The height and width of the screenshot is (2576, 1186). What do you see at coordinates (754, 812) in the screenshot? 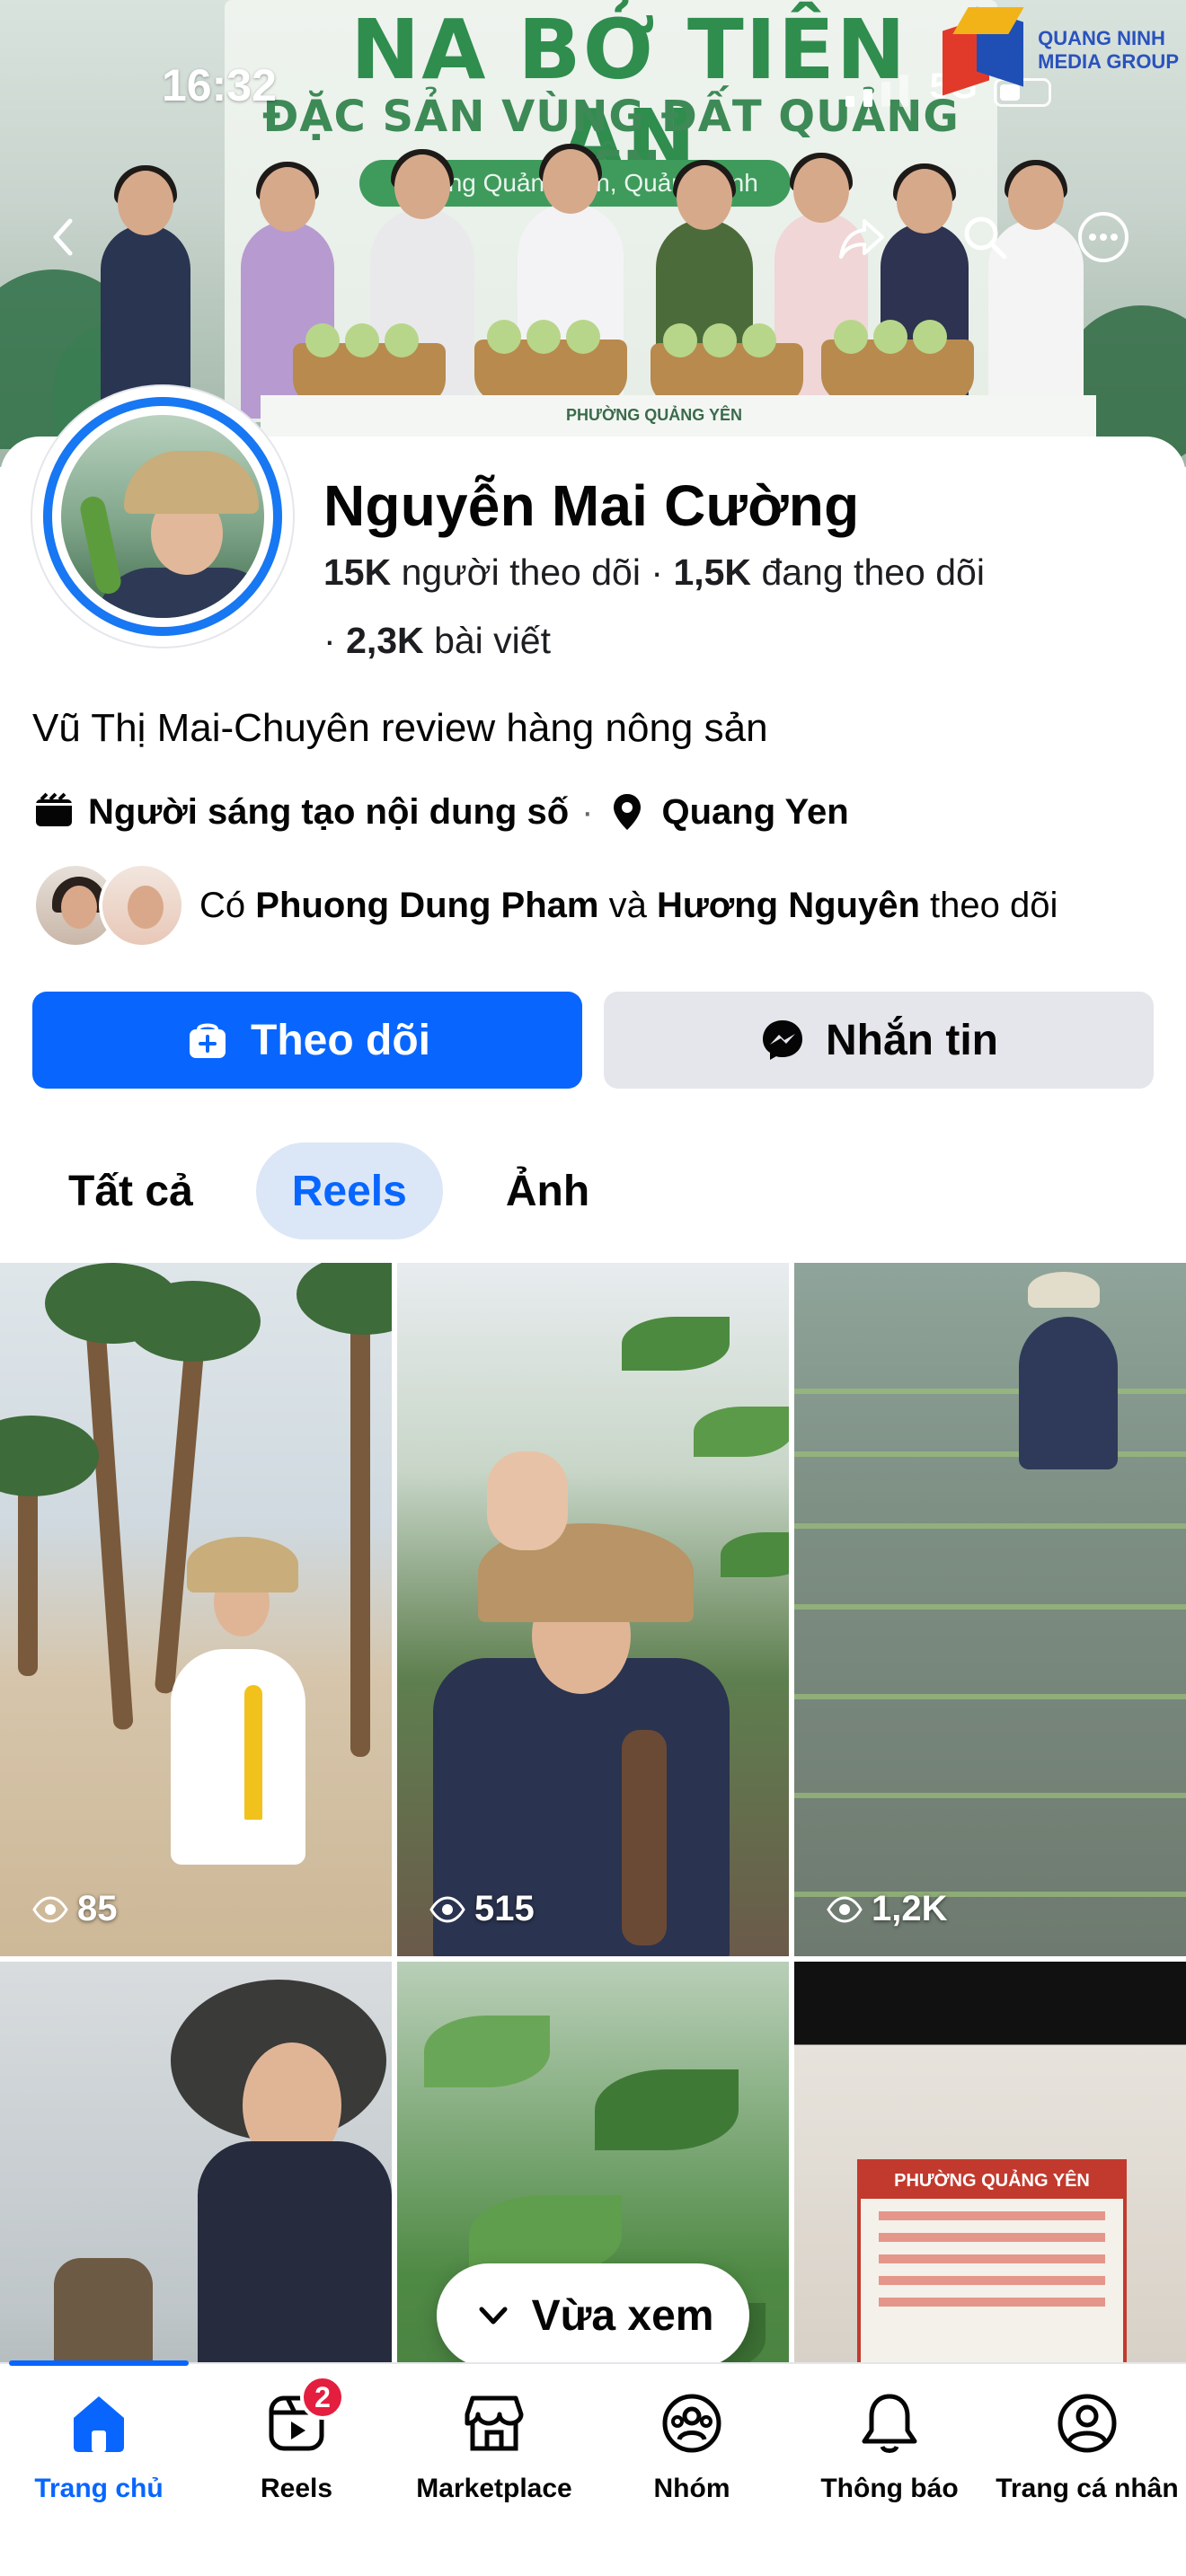
I see `profile-location: Quang Yen` at bounding box center [754, 812].